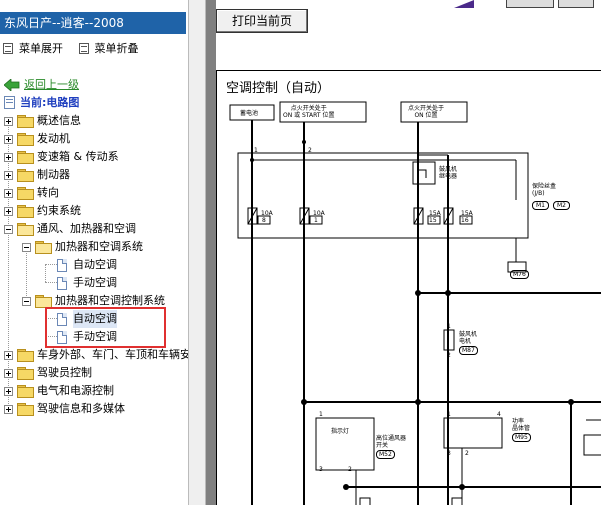 The image size is (601, 505). I want to click on tree-item-driver-controls: 驾驶员控制, so click(48, 373).